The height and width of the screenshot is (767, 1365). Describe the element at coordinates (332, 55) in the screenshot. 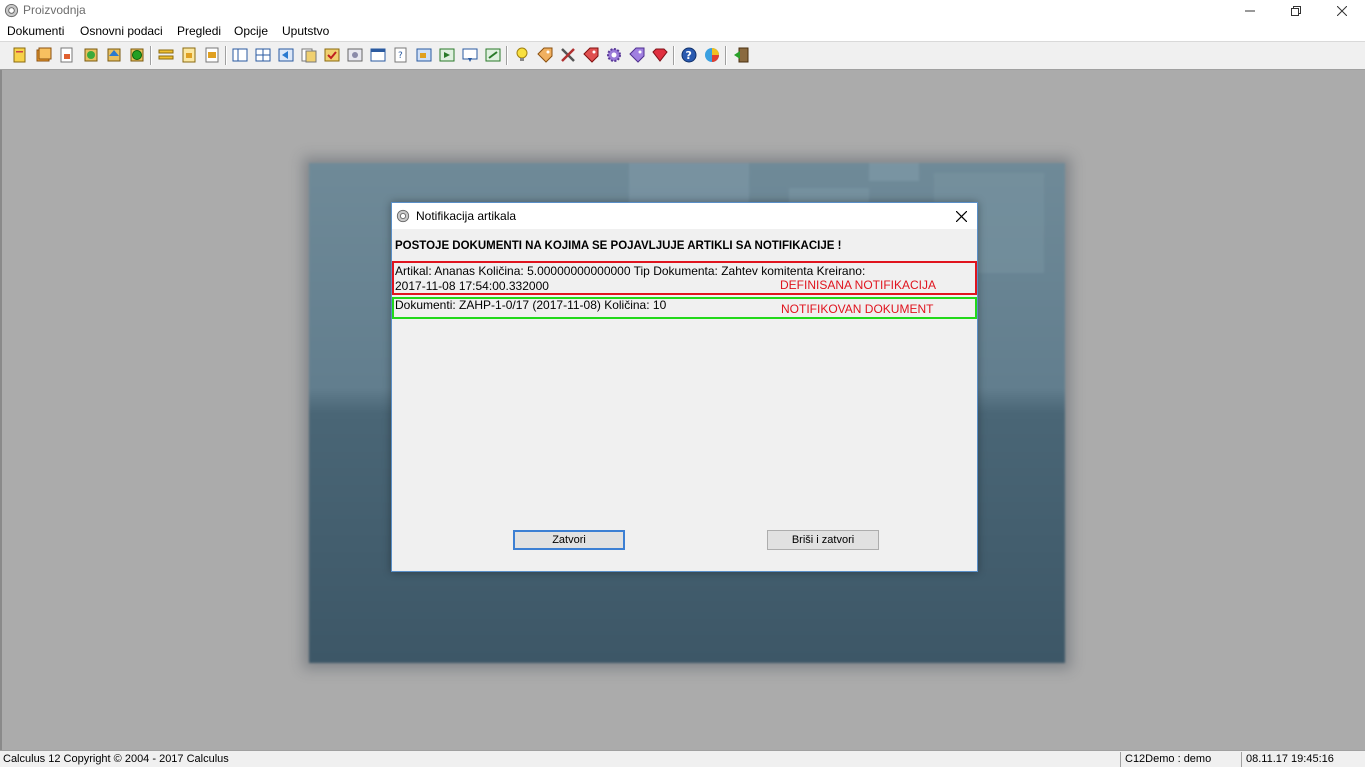

I see `check-icon` at that location.